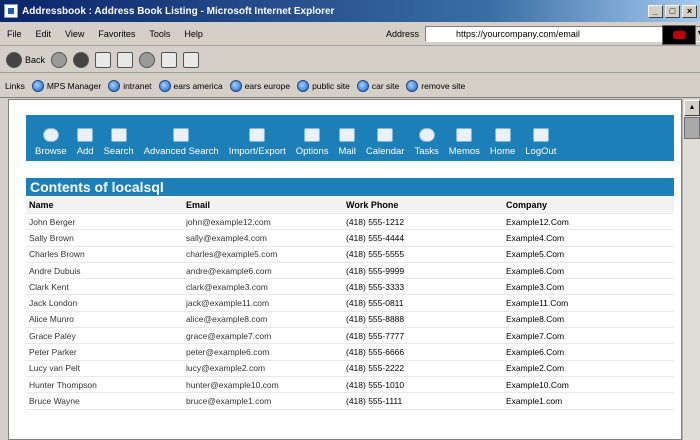 This screenshot has width=700, height=440. Describe the element at coordinates (375, 319) in the screenshot. I see `cell-work-phone: (418) 555-8888` at that location.